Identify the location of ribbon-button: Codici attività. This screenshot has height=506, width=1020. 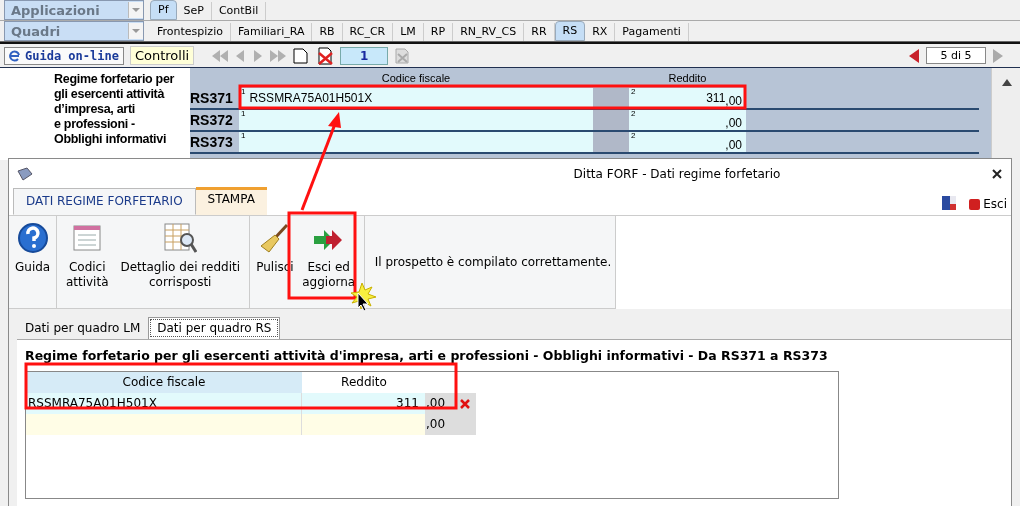
(87, 262).